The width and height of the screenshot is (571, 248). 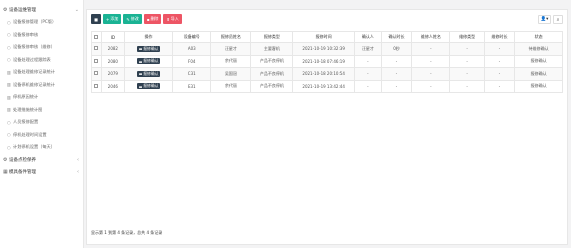 I want to click on trash-icon: ▪, so click(x=148, y=19).